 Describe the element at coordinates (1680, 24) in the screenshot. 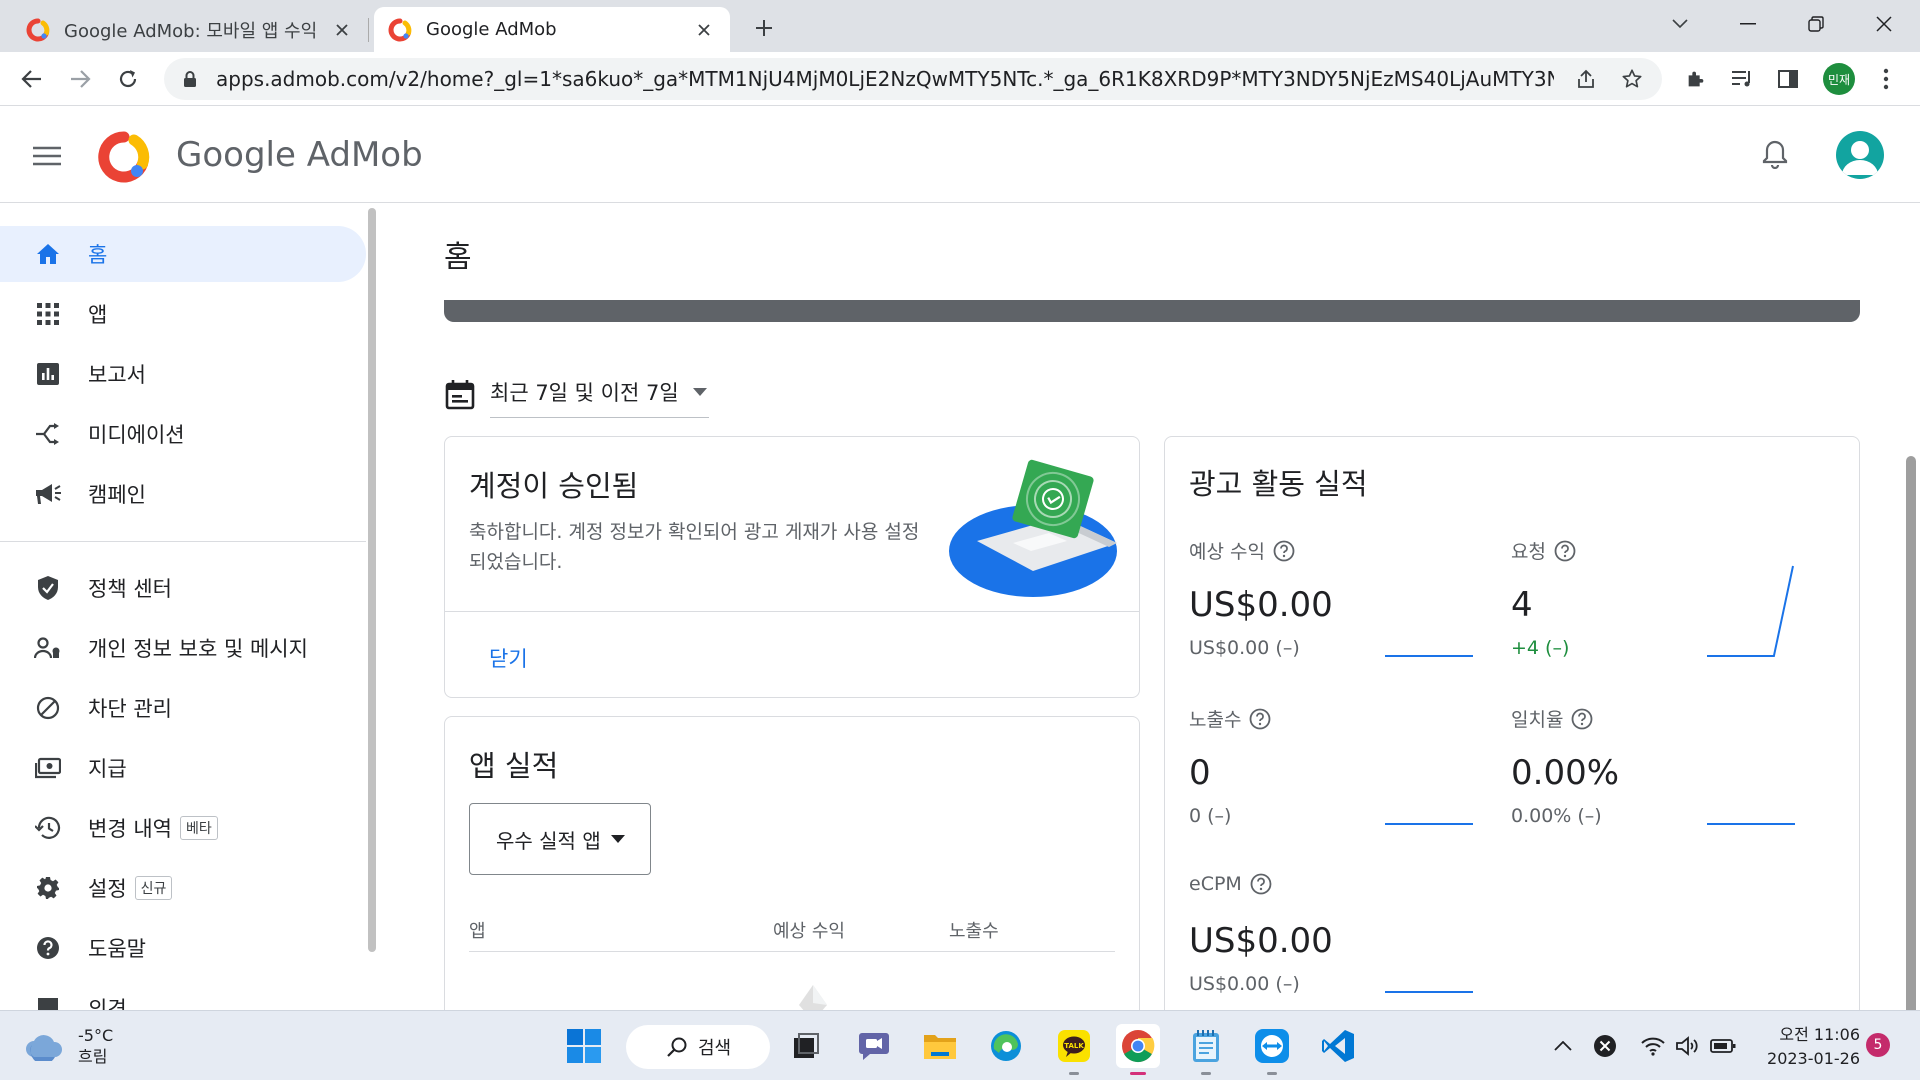

I see `tab-search-chevron-icon` at that location.